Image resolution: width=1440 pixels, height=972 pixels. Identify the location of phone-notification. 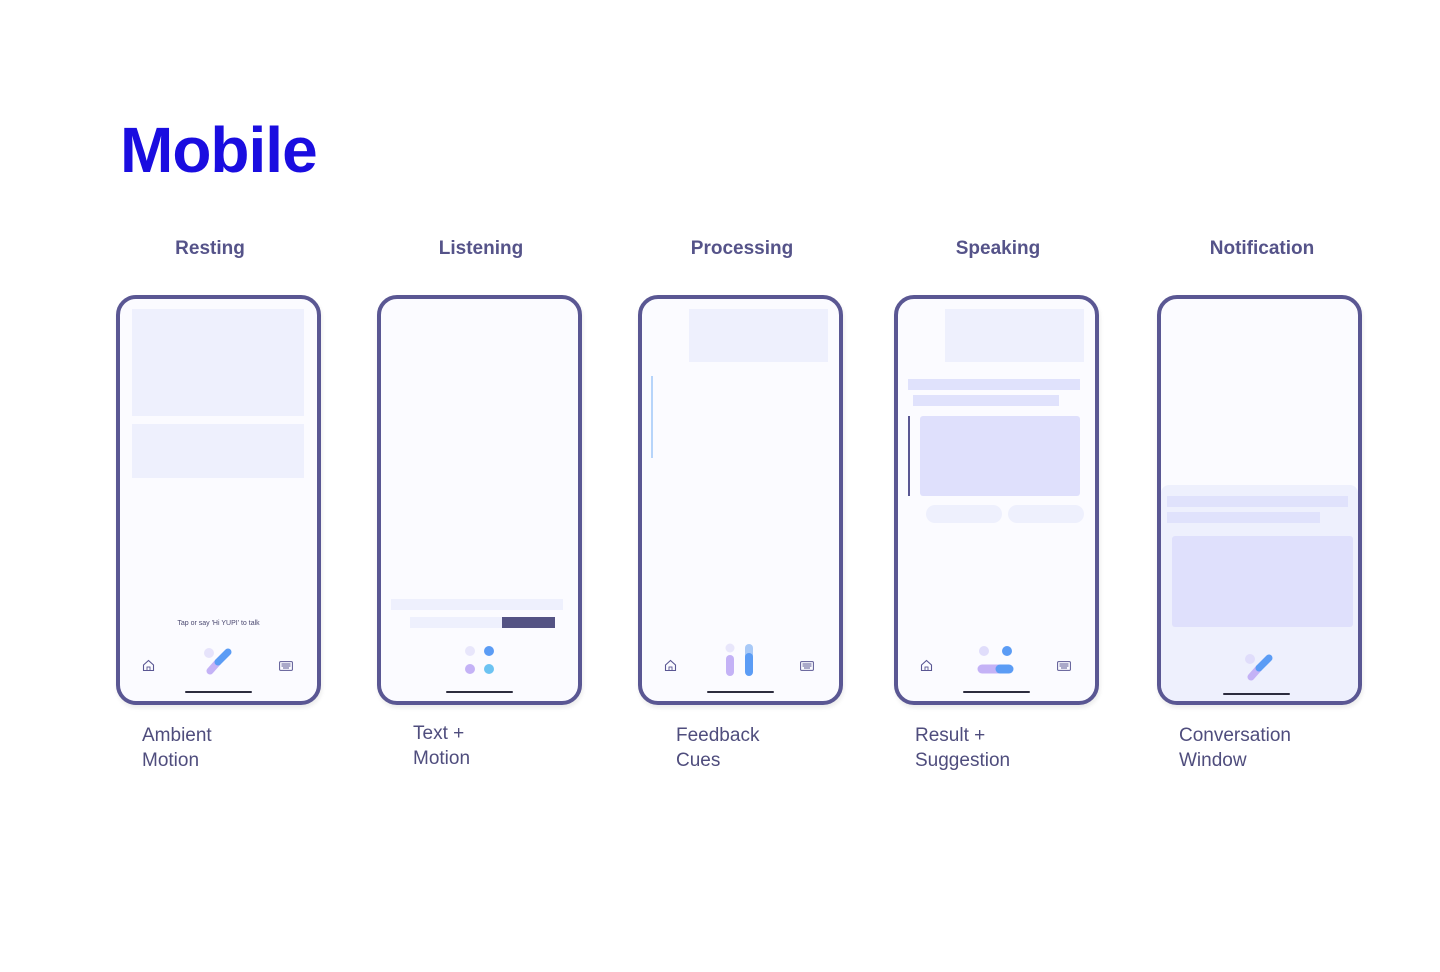
(1259, 500).